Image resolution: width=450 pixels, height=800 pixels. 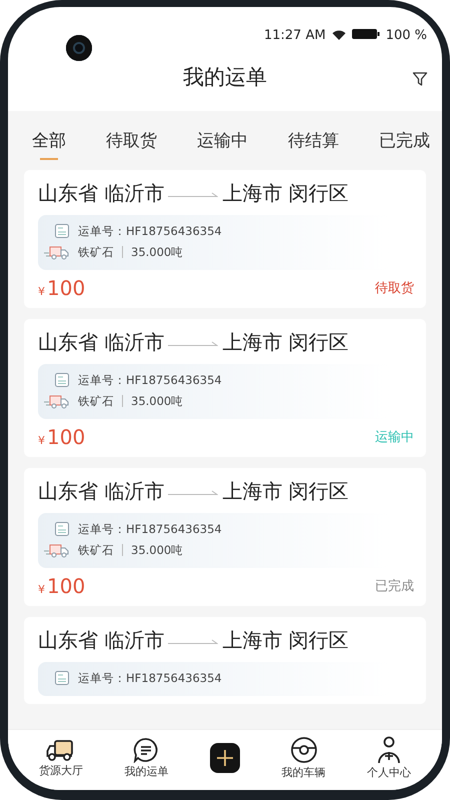 What do you see at coordinates (79, 48) in the screenshot?
I see `camera-icon` at bounding box center [79, 48].